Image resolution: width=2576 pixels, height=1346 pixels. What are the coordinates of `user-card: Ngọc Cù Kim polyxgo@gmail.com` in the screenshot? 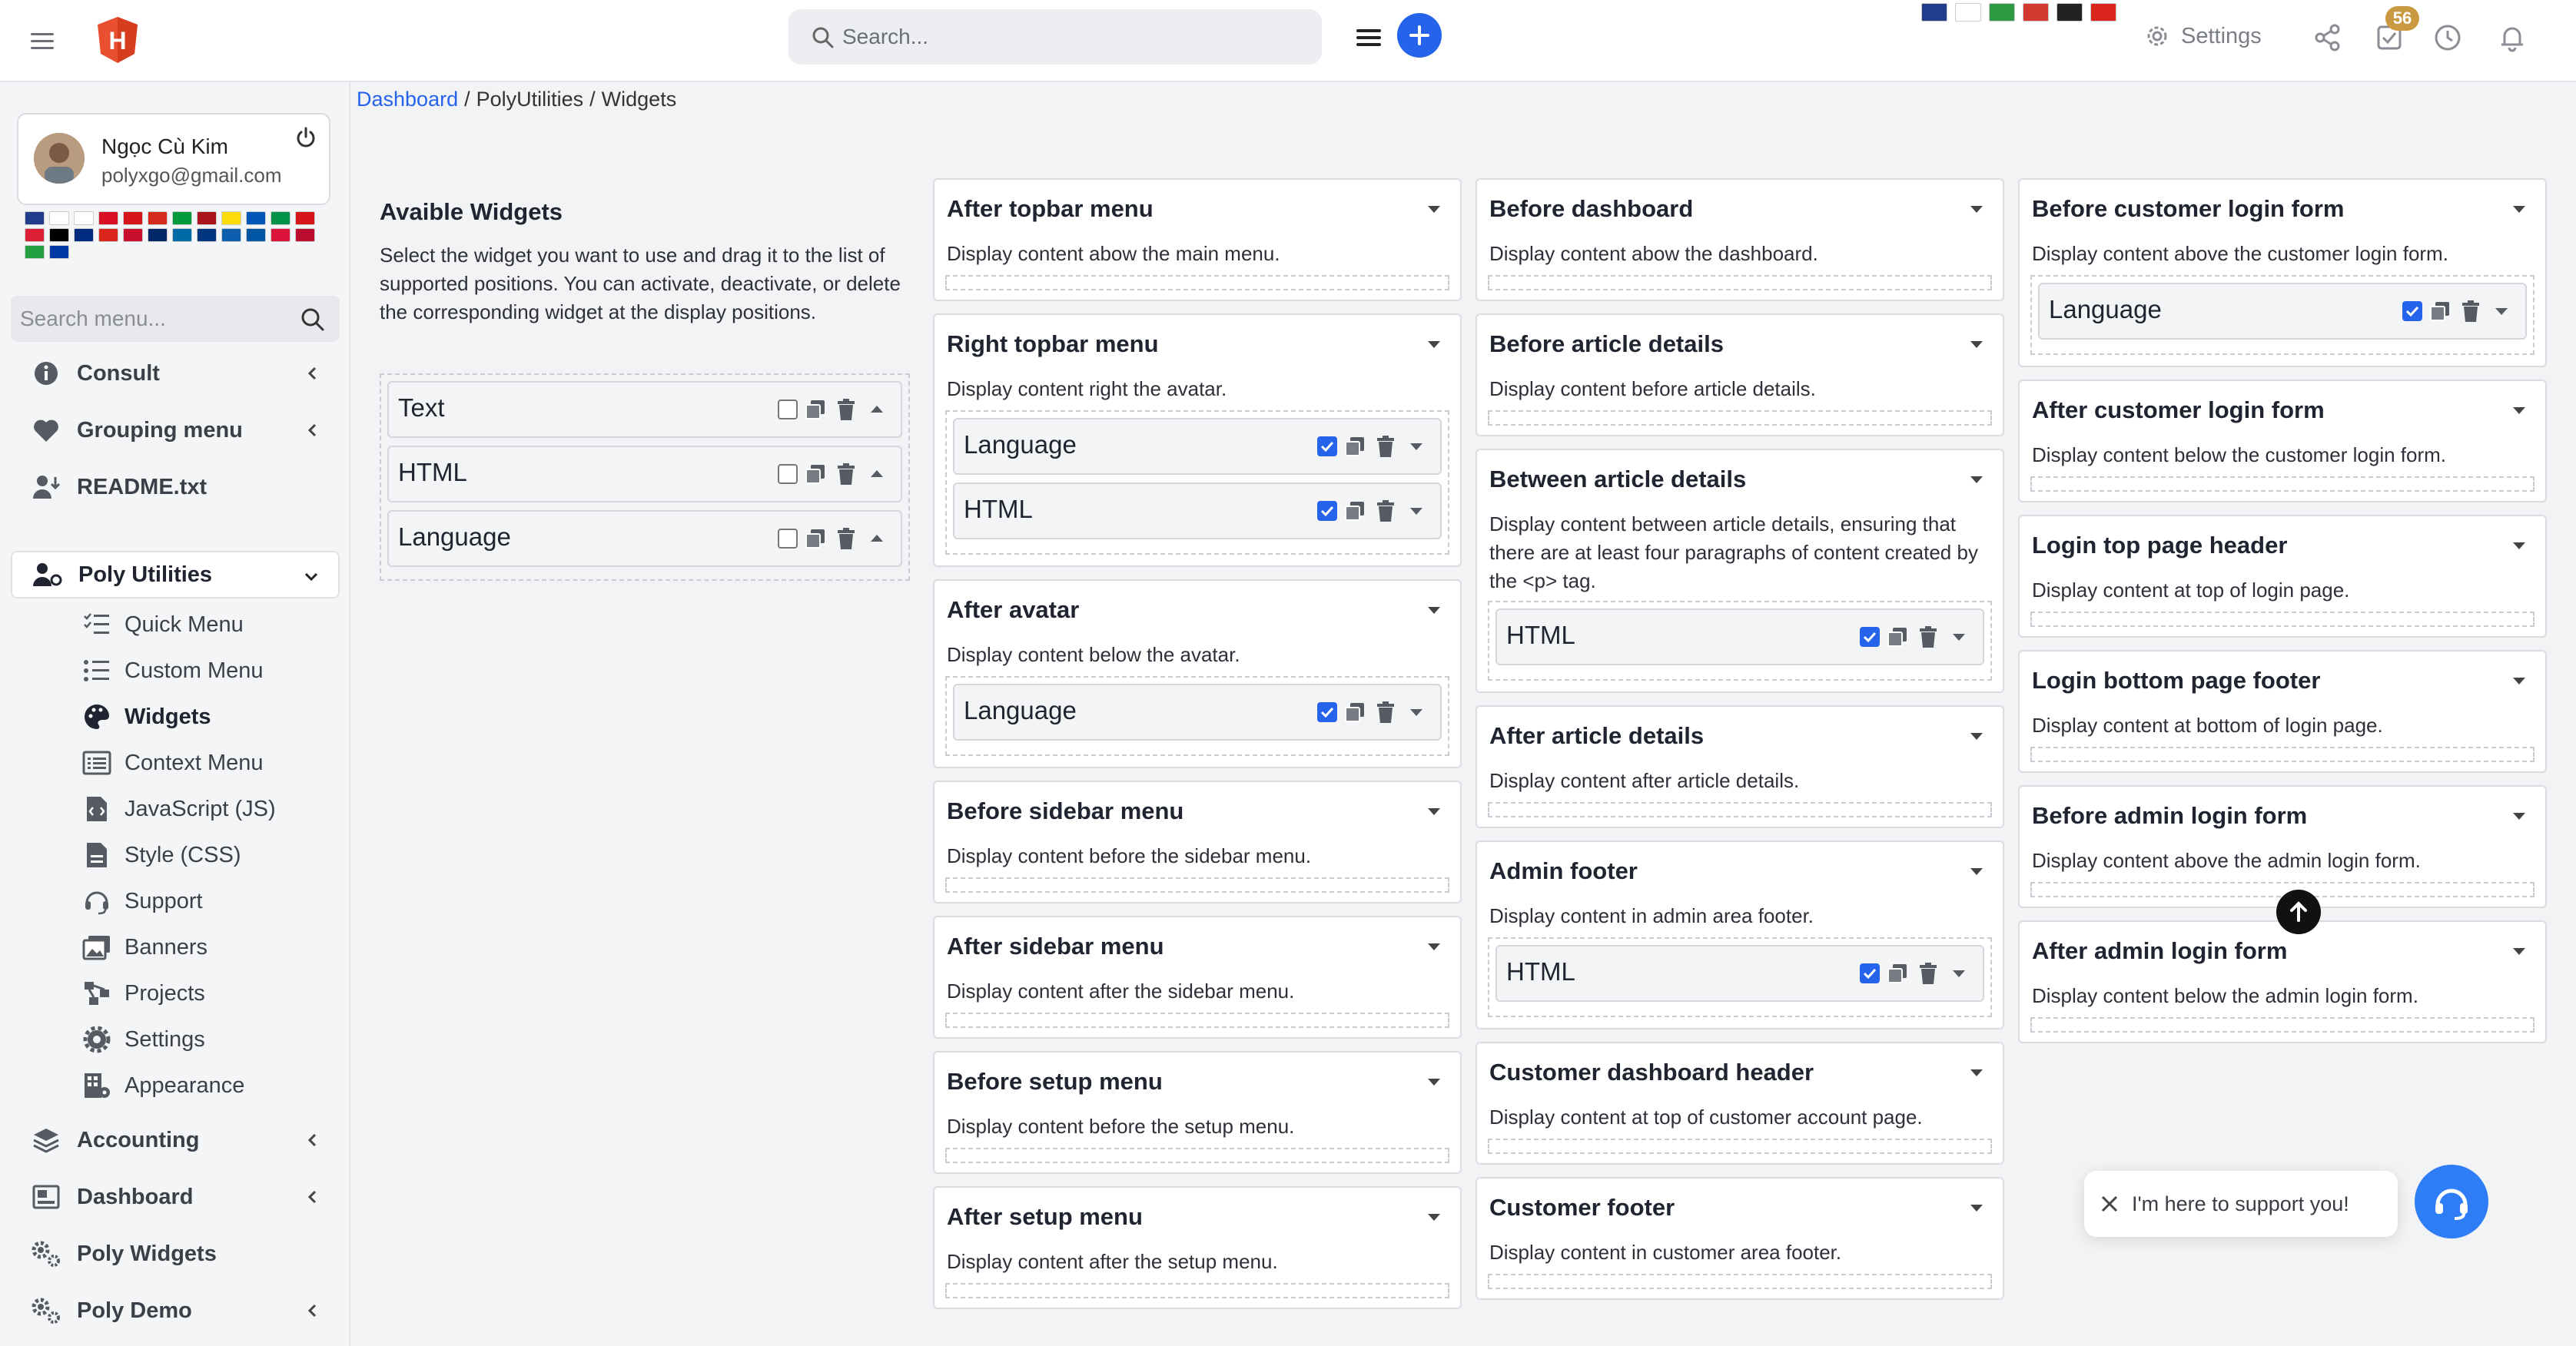 It's located at (173, 159).